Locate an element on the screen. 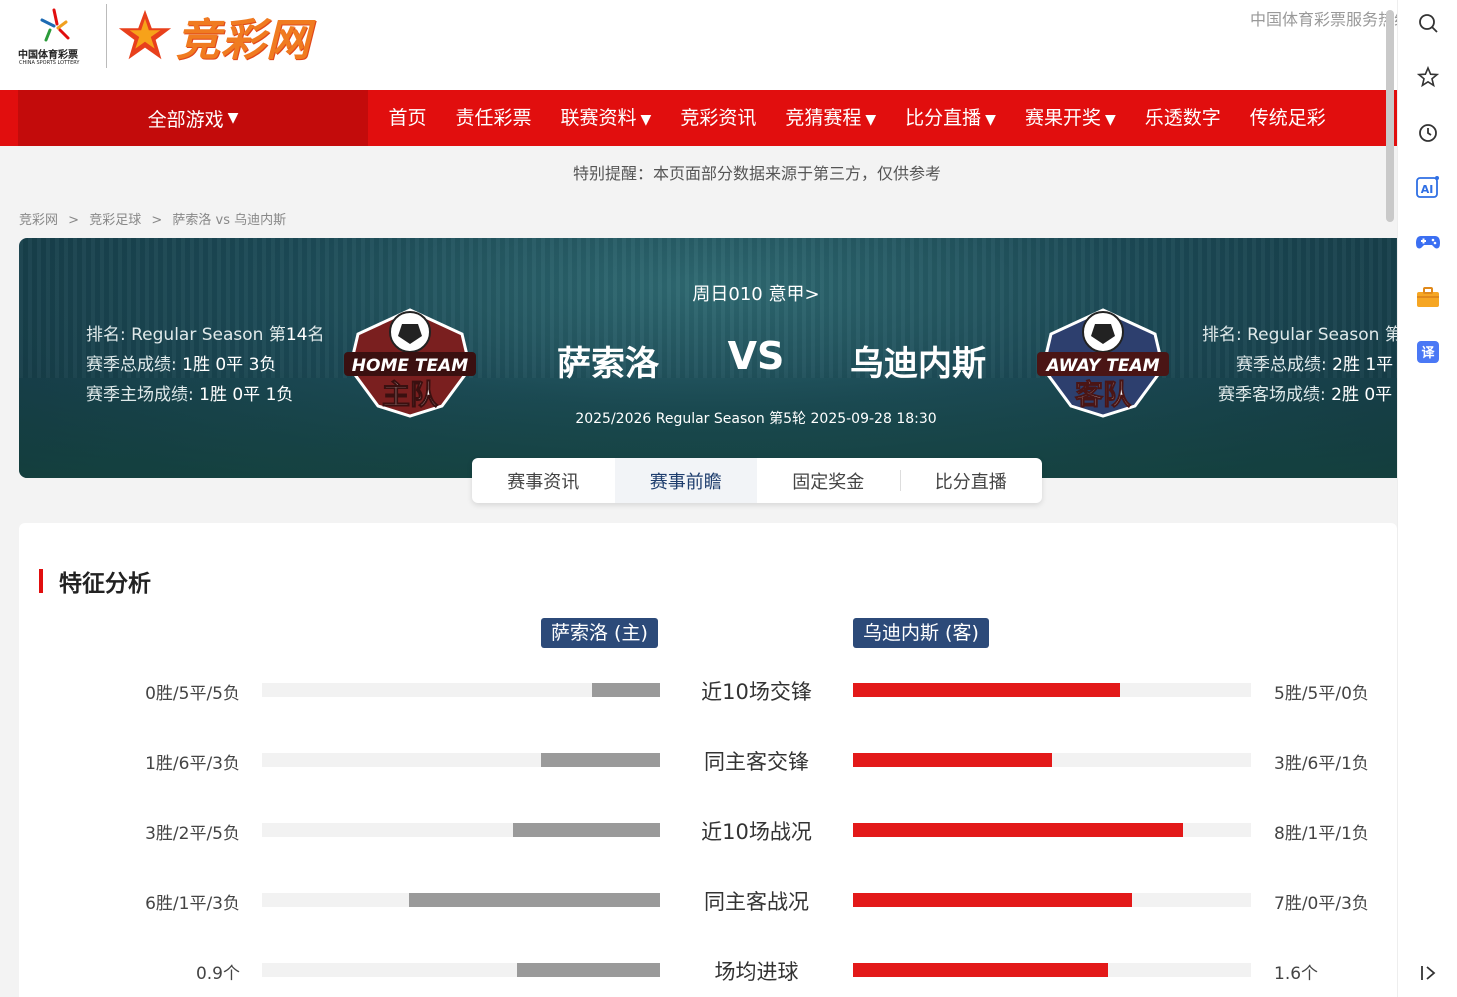 The height and width of the screenshot is (997, 1457). csl-logo-subtext: CHINA SPORTS LOTTERY is located at coordinates (49, 63).